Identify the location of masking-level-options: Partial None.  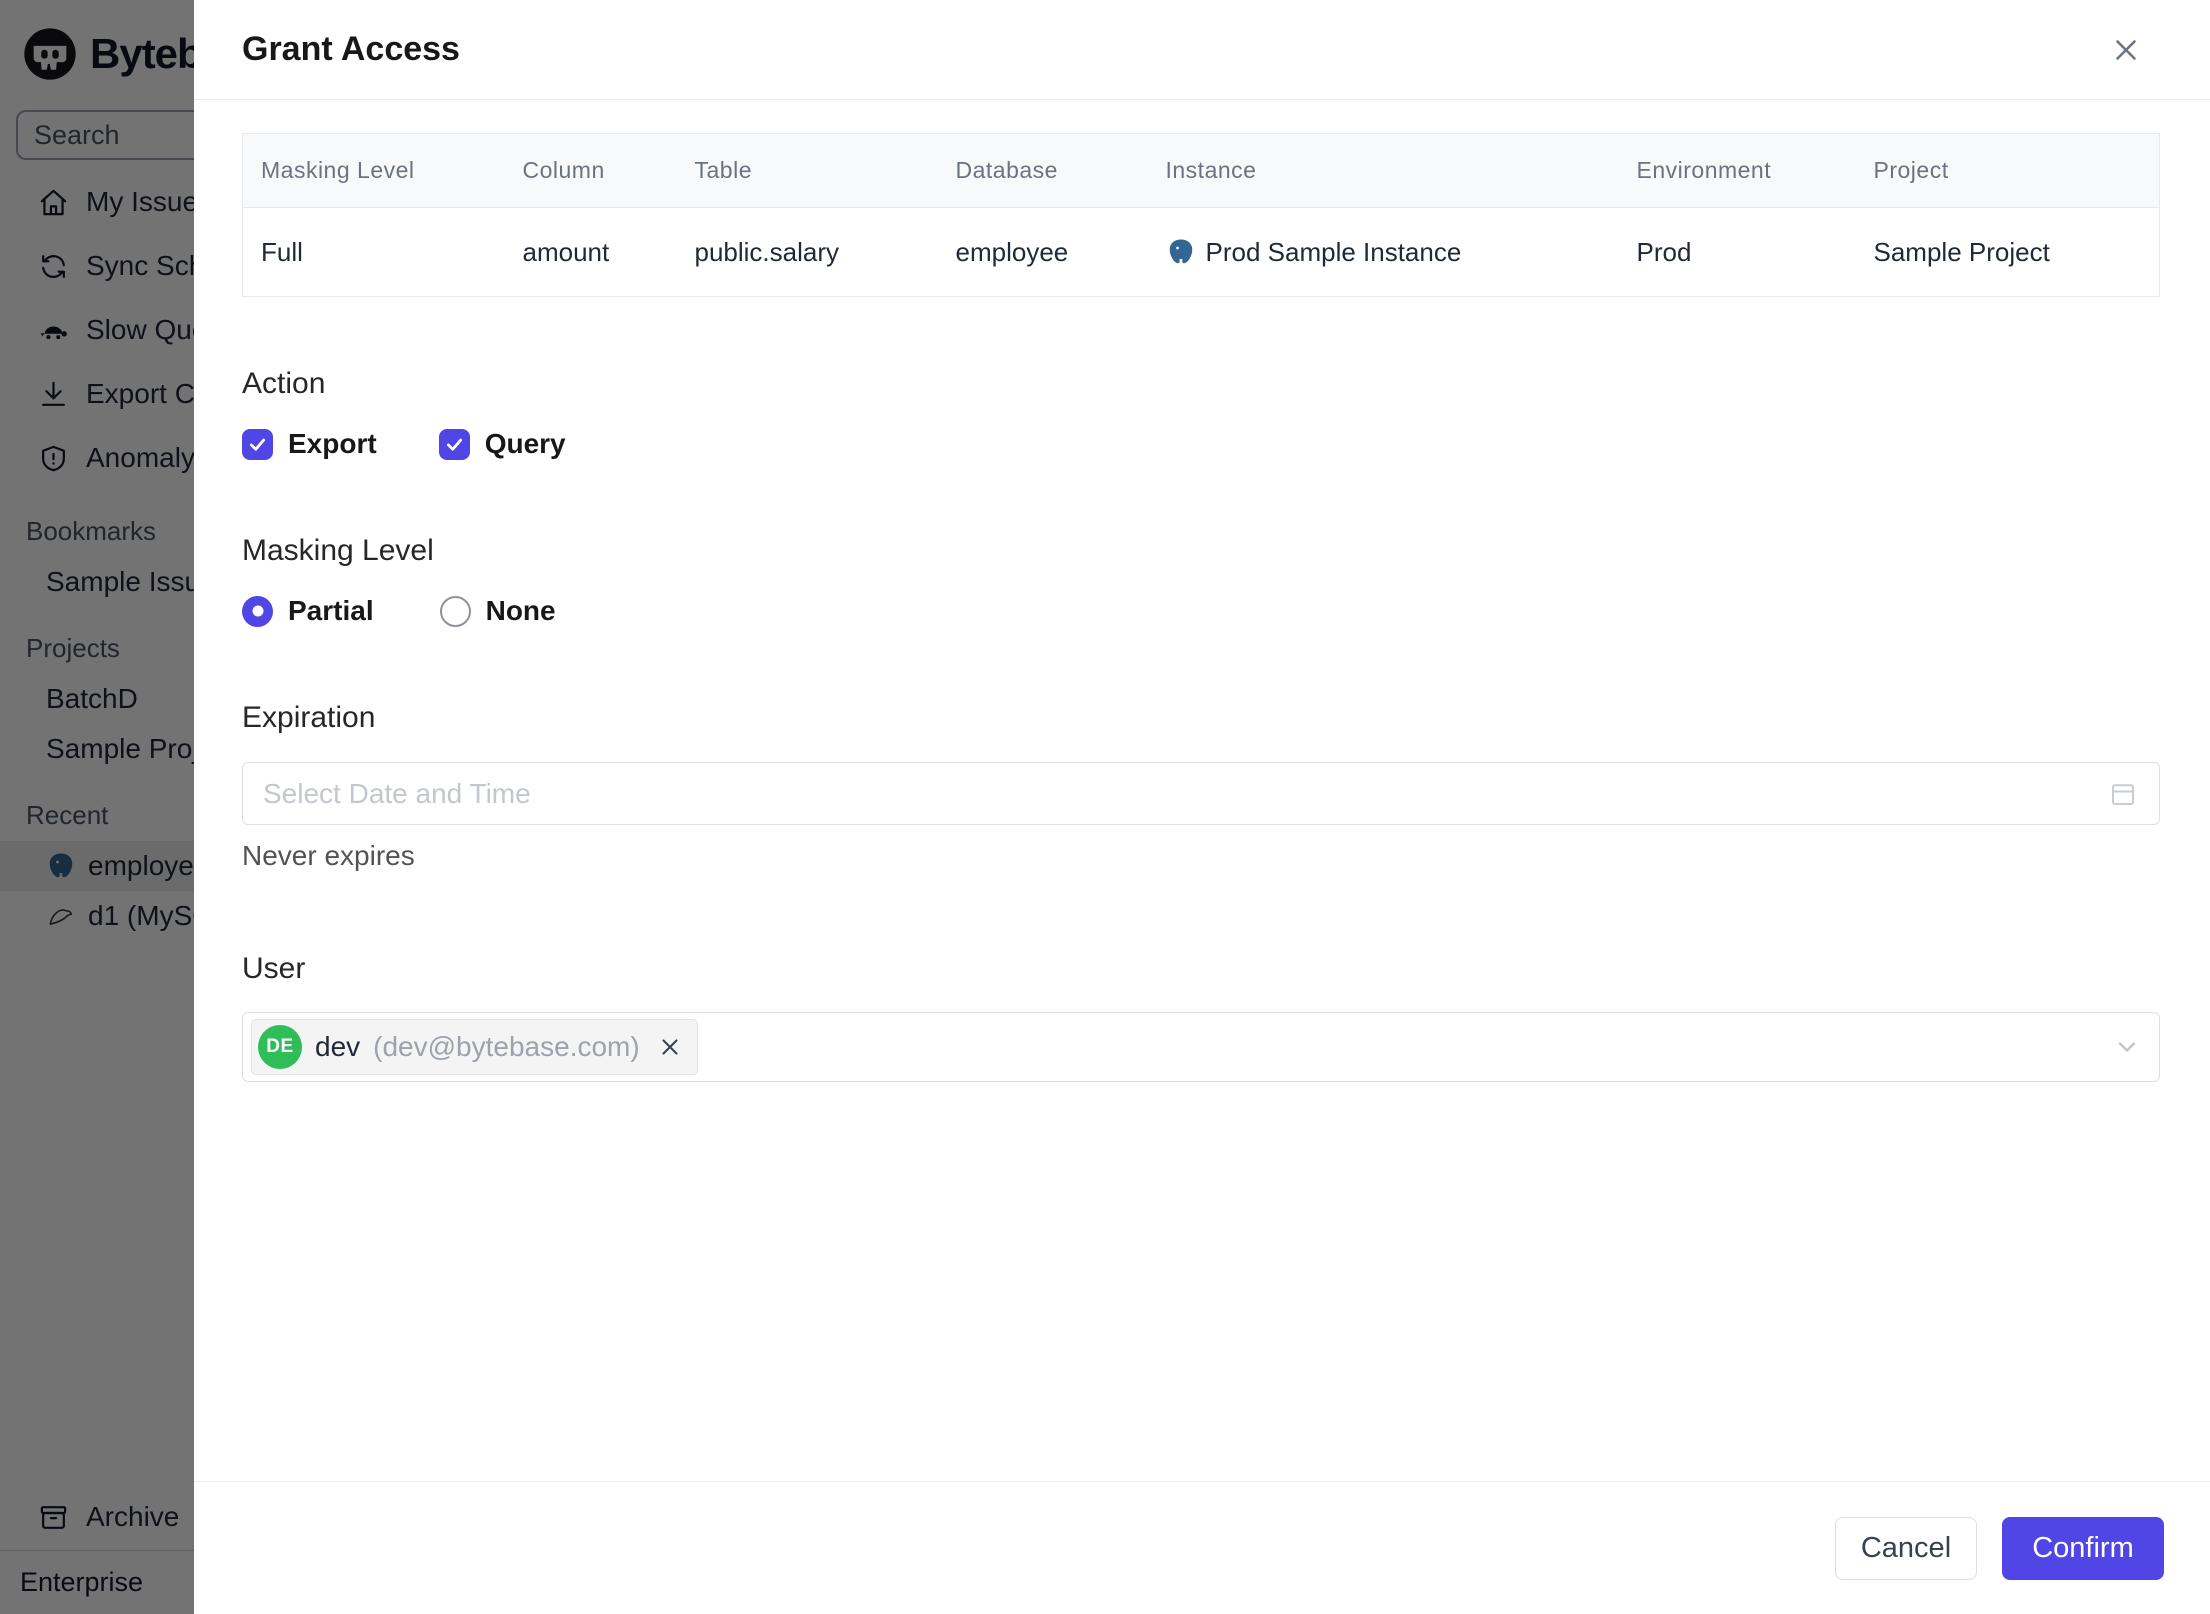
(1201, 611).